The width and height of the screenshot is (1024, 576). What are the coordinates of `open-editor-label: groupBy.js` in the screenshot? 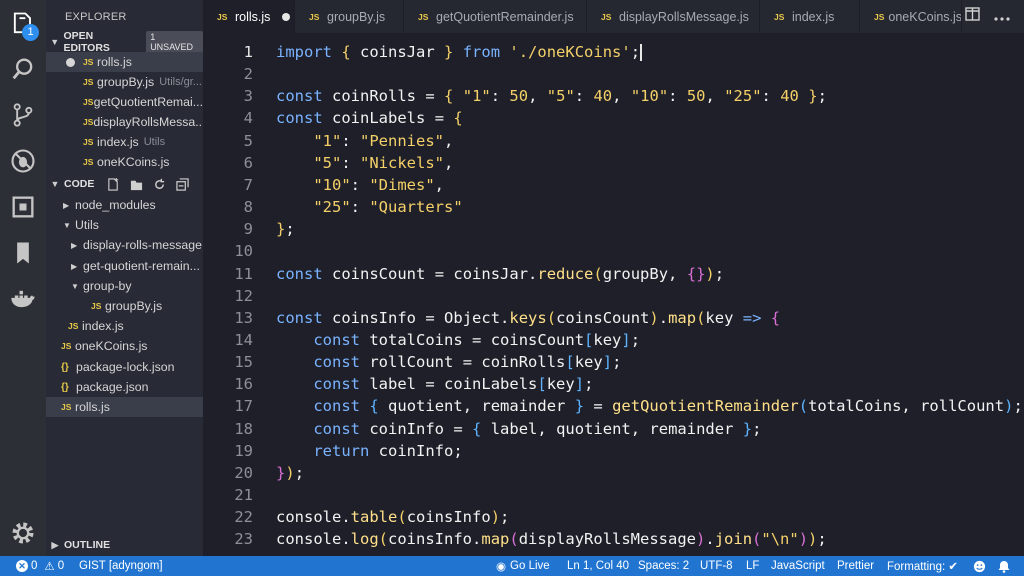 It's located at (126, 82).